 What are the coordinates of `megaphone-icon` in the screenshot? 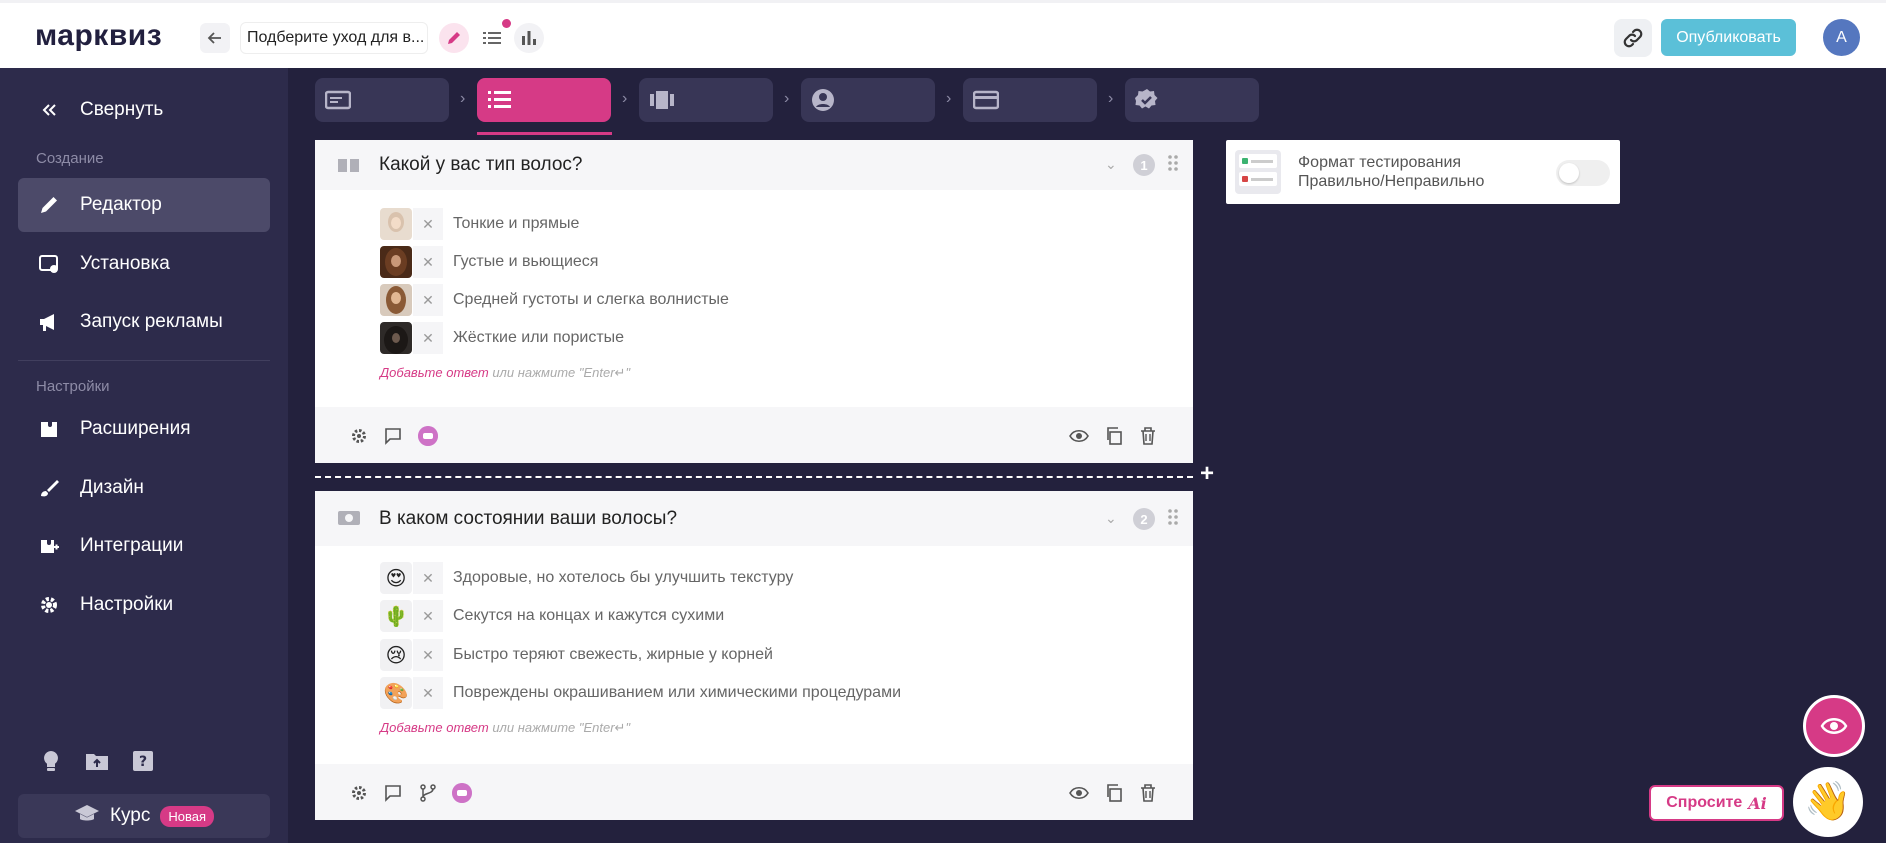 It's located at (49, 322).